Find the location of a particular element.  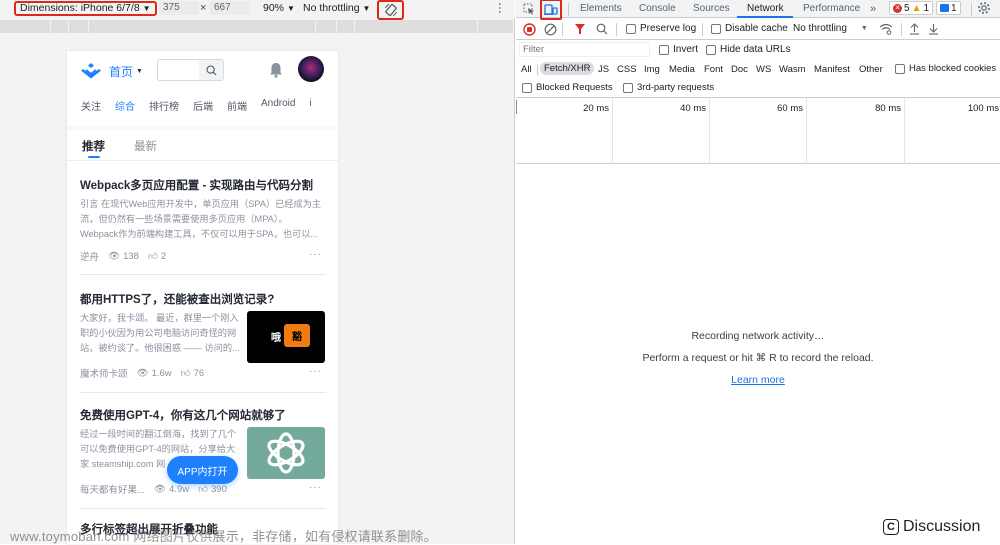

article-title: Webpack多页应用配置 - 实现路由与代码分割 is located at coordinates (203, 185).